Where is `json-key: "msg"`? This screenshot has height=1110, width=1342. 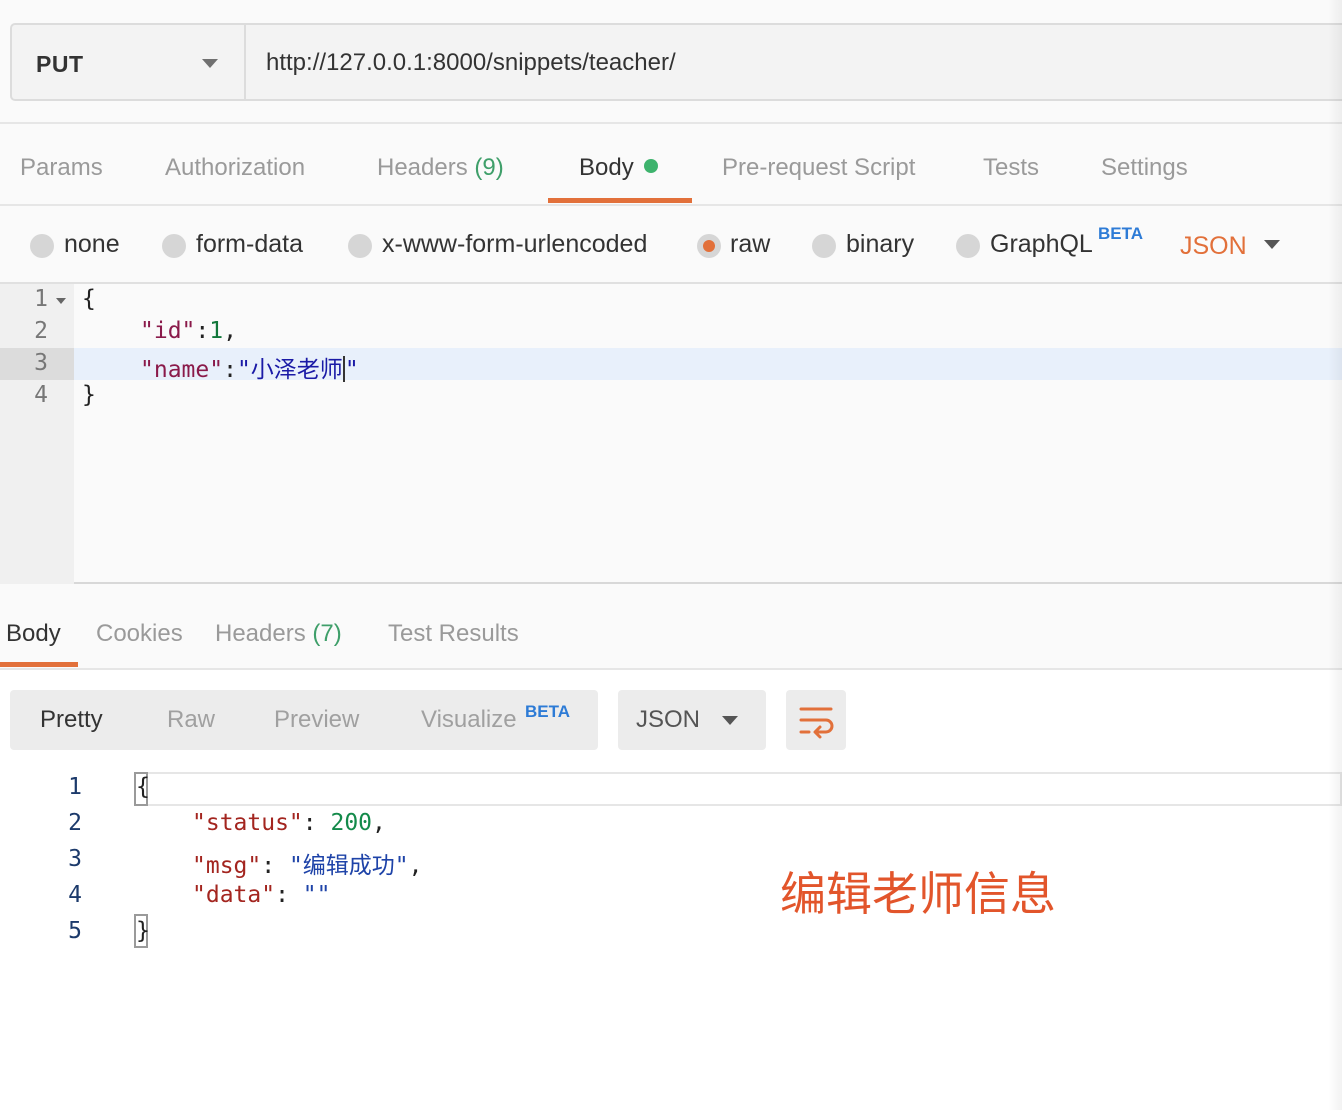 json-key: "msg" is located at coordinates (227, 866).